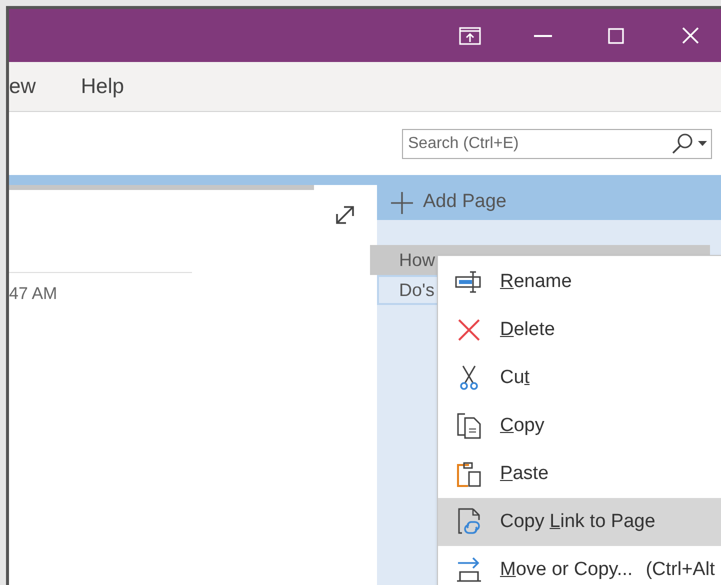 The height and width of the screenshot is (585, 721). I want to click on page-link-icon, so click(469, 522).